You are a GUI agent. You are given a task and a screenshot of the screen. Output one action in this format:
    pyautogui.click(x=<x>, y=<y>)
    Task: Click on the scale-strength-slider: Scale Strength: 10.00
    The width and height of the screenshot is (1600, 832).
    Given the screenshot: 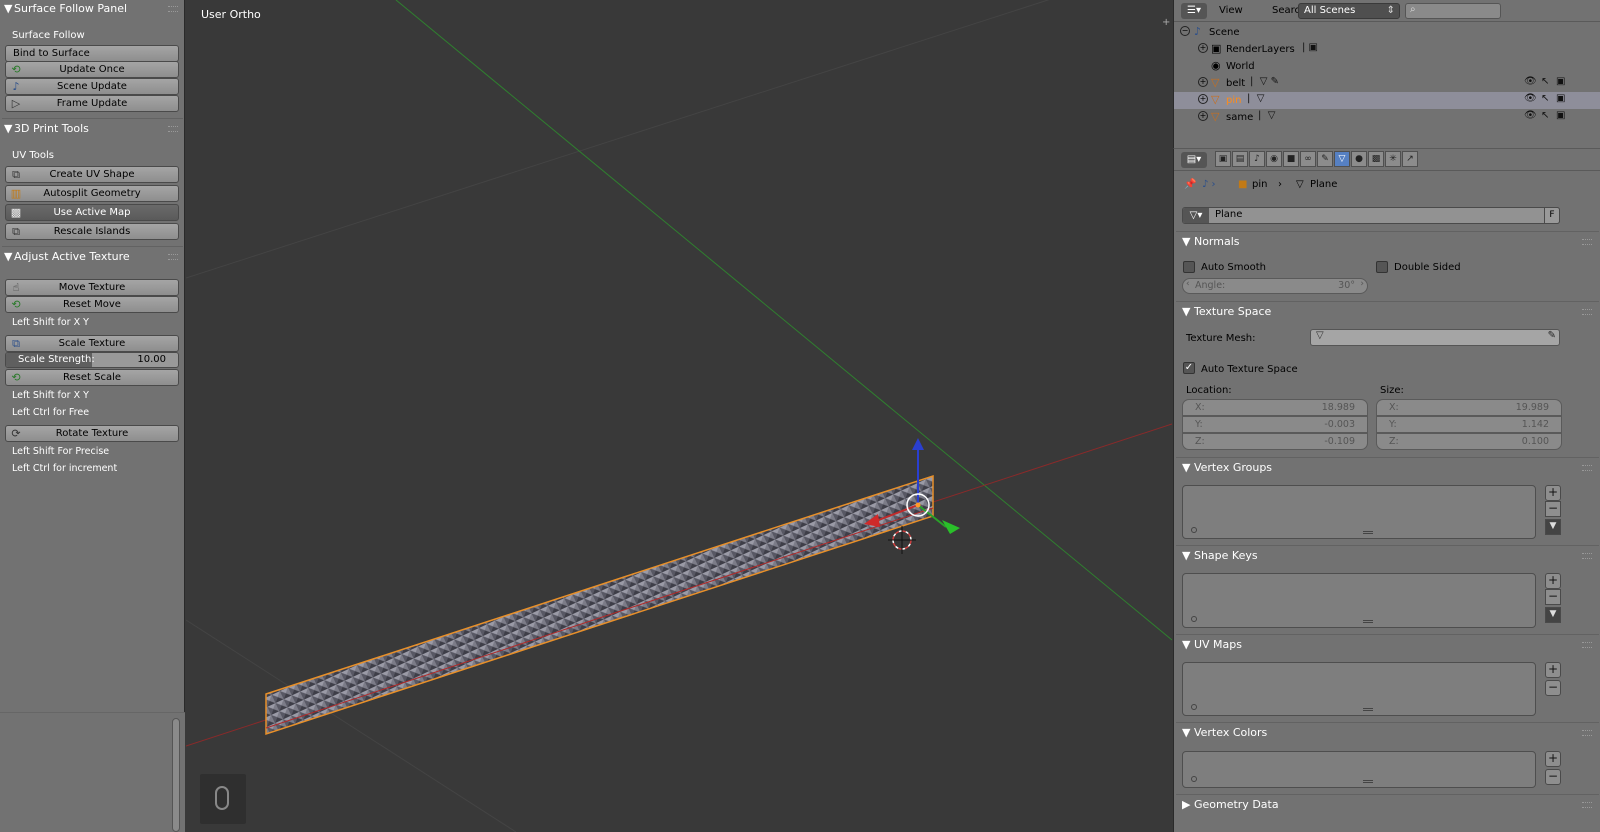 What is the action you would take?
    pyautogui.click(x=92, y=360)
    